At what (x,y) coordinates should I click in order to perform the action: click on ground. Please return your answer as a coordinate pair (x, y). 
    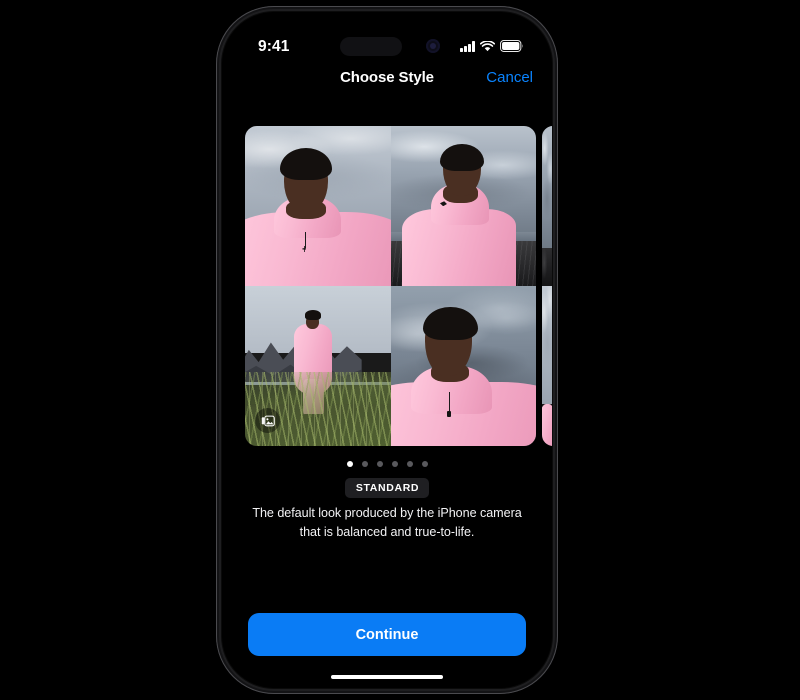
    Looking at the image, I should click on (547, 266).